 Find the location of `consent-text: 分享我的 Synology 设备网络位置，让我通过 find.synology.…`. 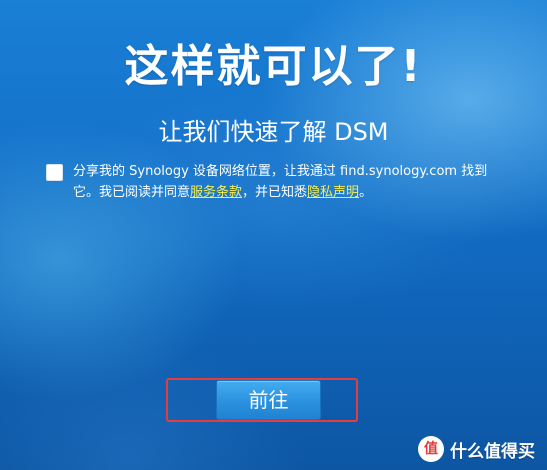

consent-text: 分享我的 Synology 设备网络位置，让我通过 find.synology.… is located at coordinates (288, 182).